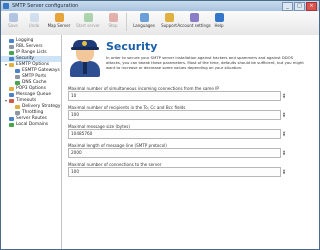 The height and width of the screenshot is (250, 320). I want to click on sidebar-item-local-domains: Local Domains, so click(31, 125).